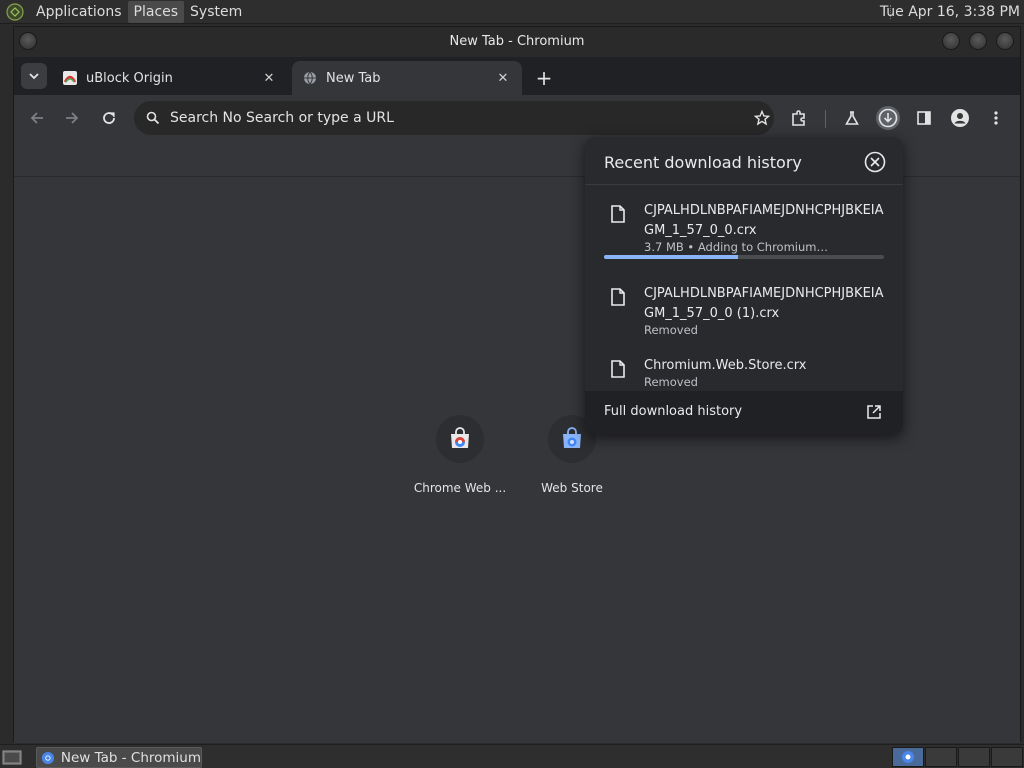 The height and width of the screenshot is (768, 1024). I want to click on back-button, so click(37, 118).